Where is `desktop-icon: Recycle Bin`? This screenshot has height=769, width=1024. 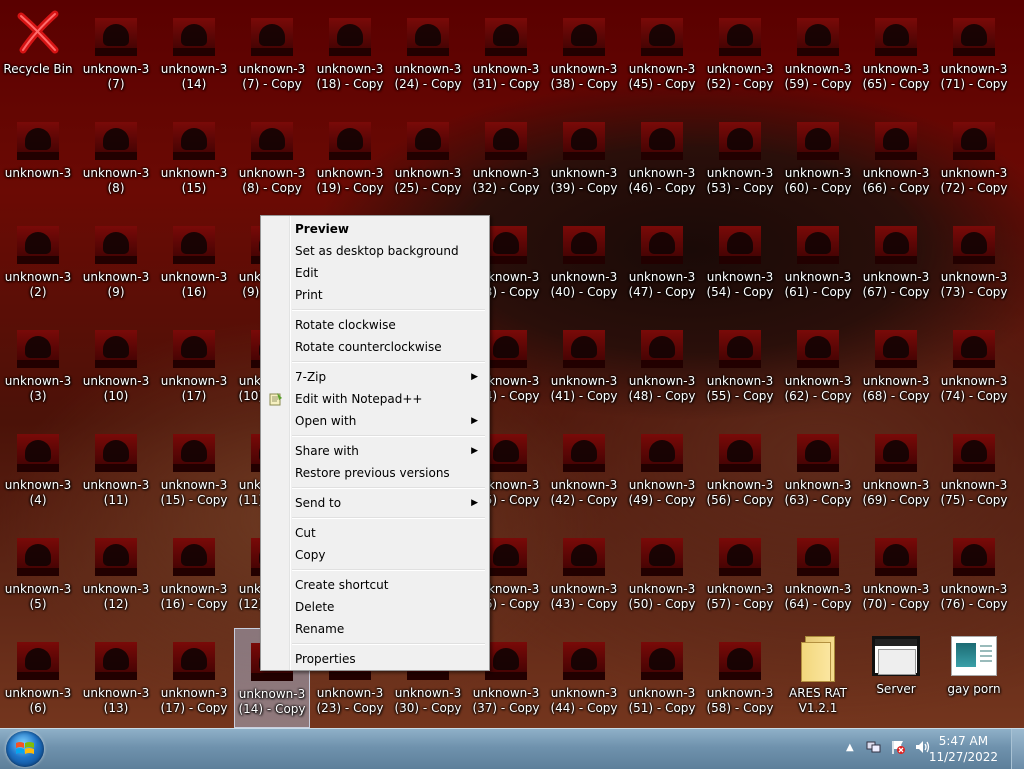 desktop-icon: Recycle Bin is located at coordinates (38, 54).